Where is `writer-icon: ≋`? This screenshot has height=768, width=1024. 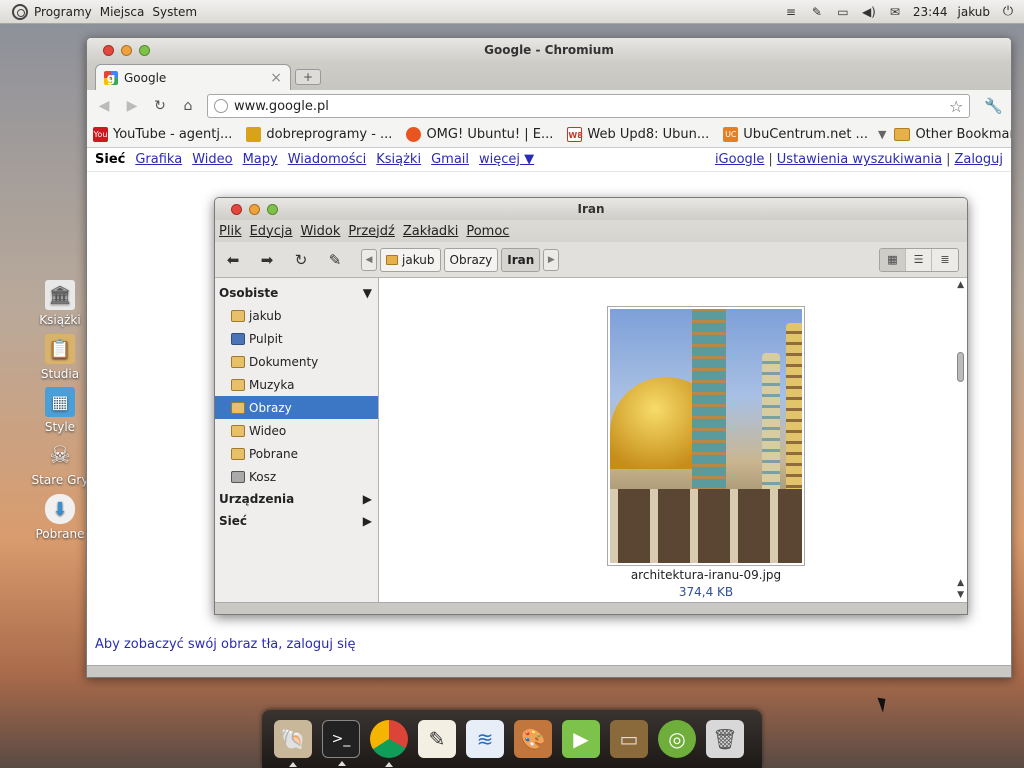 writer-icon: ≋ is located at coordinates (485, 739).